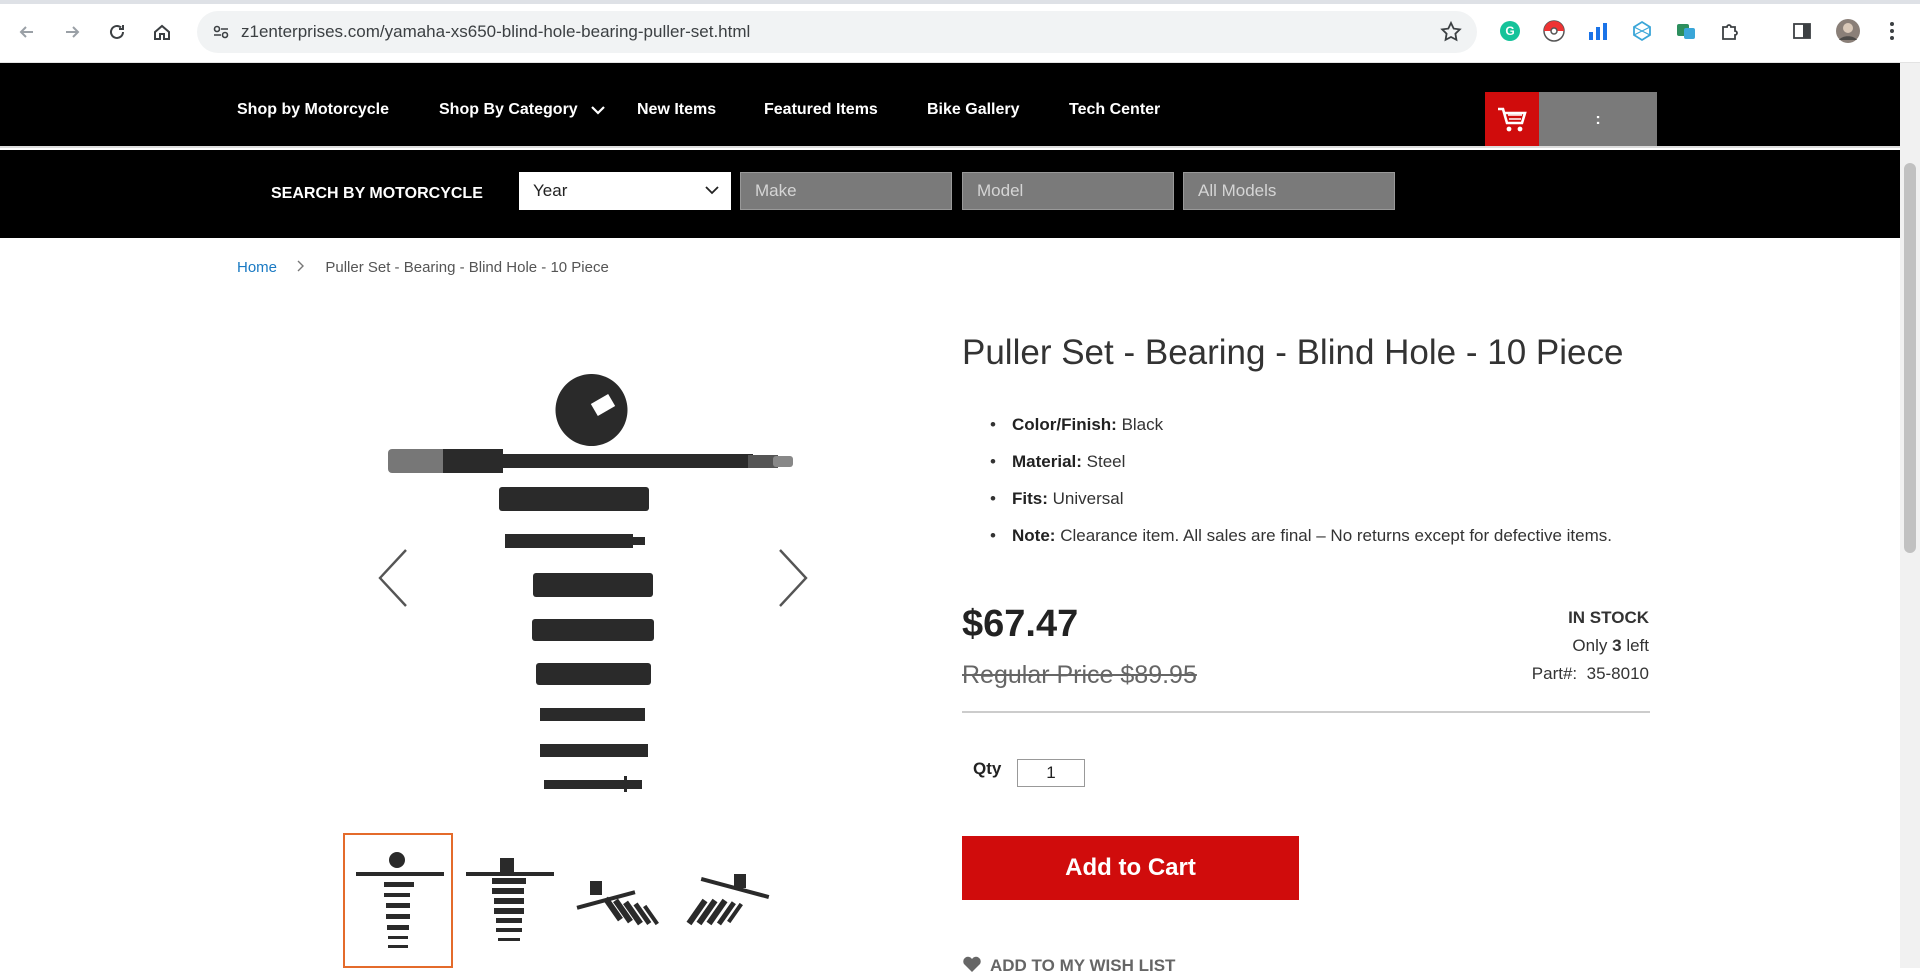 This screenshot has width=1920, height=976. I want to click on part-number-row: Part#: 35-8010, so click(1590, 674).